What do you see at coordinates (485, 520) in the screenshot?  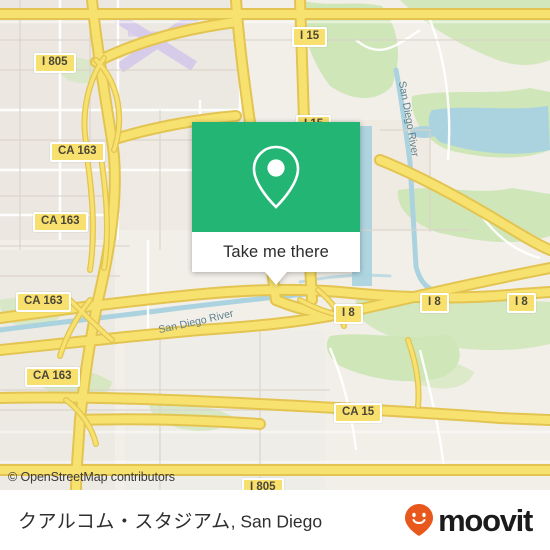 I see `moovit-wordmark: moovit` at bounding box center [485, 520].